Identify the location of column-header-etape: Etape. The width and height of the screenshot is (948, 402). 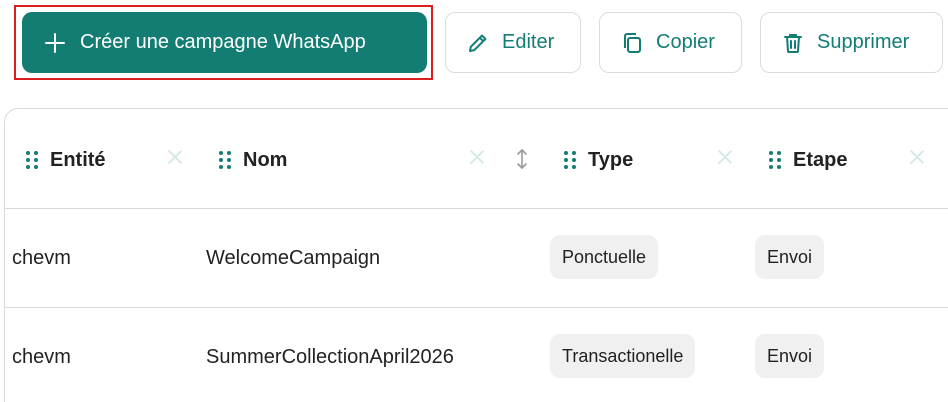
(808, 160).